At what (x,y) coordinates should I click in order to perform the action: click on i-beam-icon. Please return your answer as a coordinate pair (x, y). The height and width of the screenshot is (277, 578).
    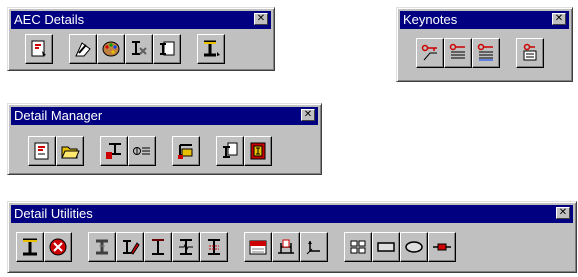
    Looking at the image, I should click on (158, 247).